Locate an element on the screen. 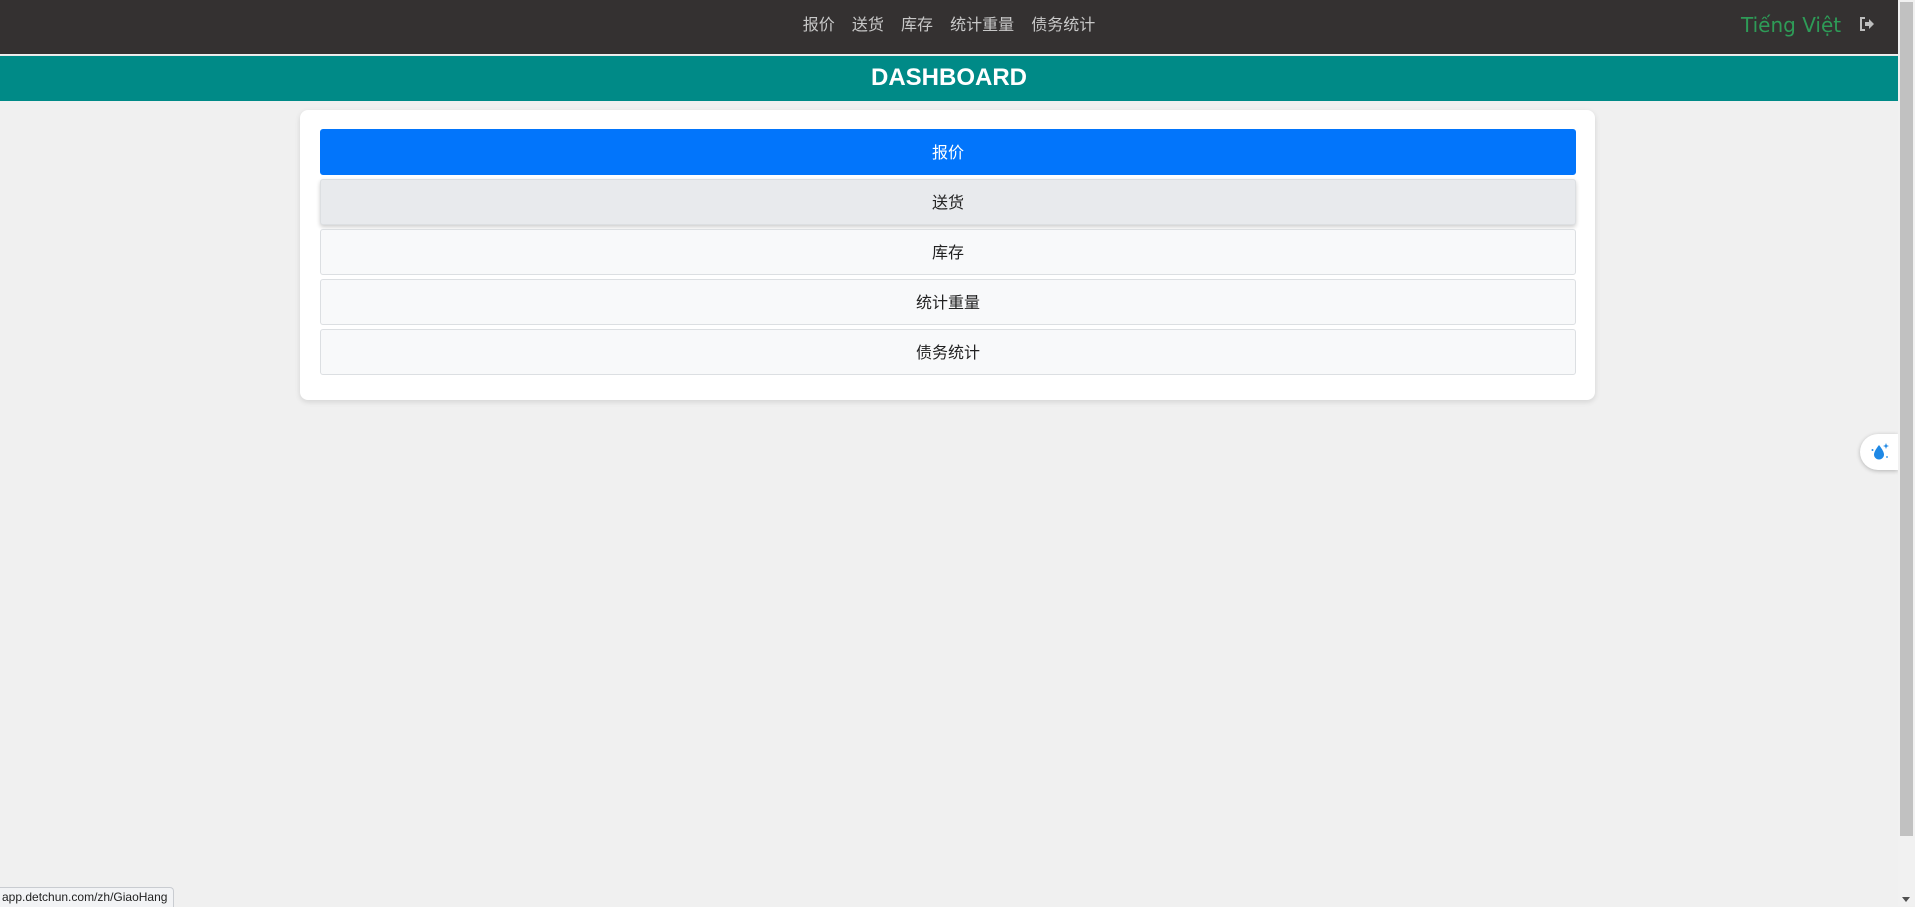  nav-link-weight-stats: 统计重量 is located at coordinates (982, 25).